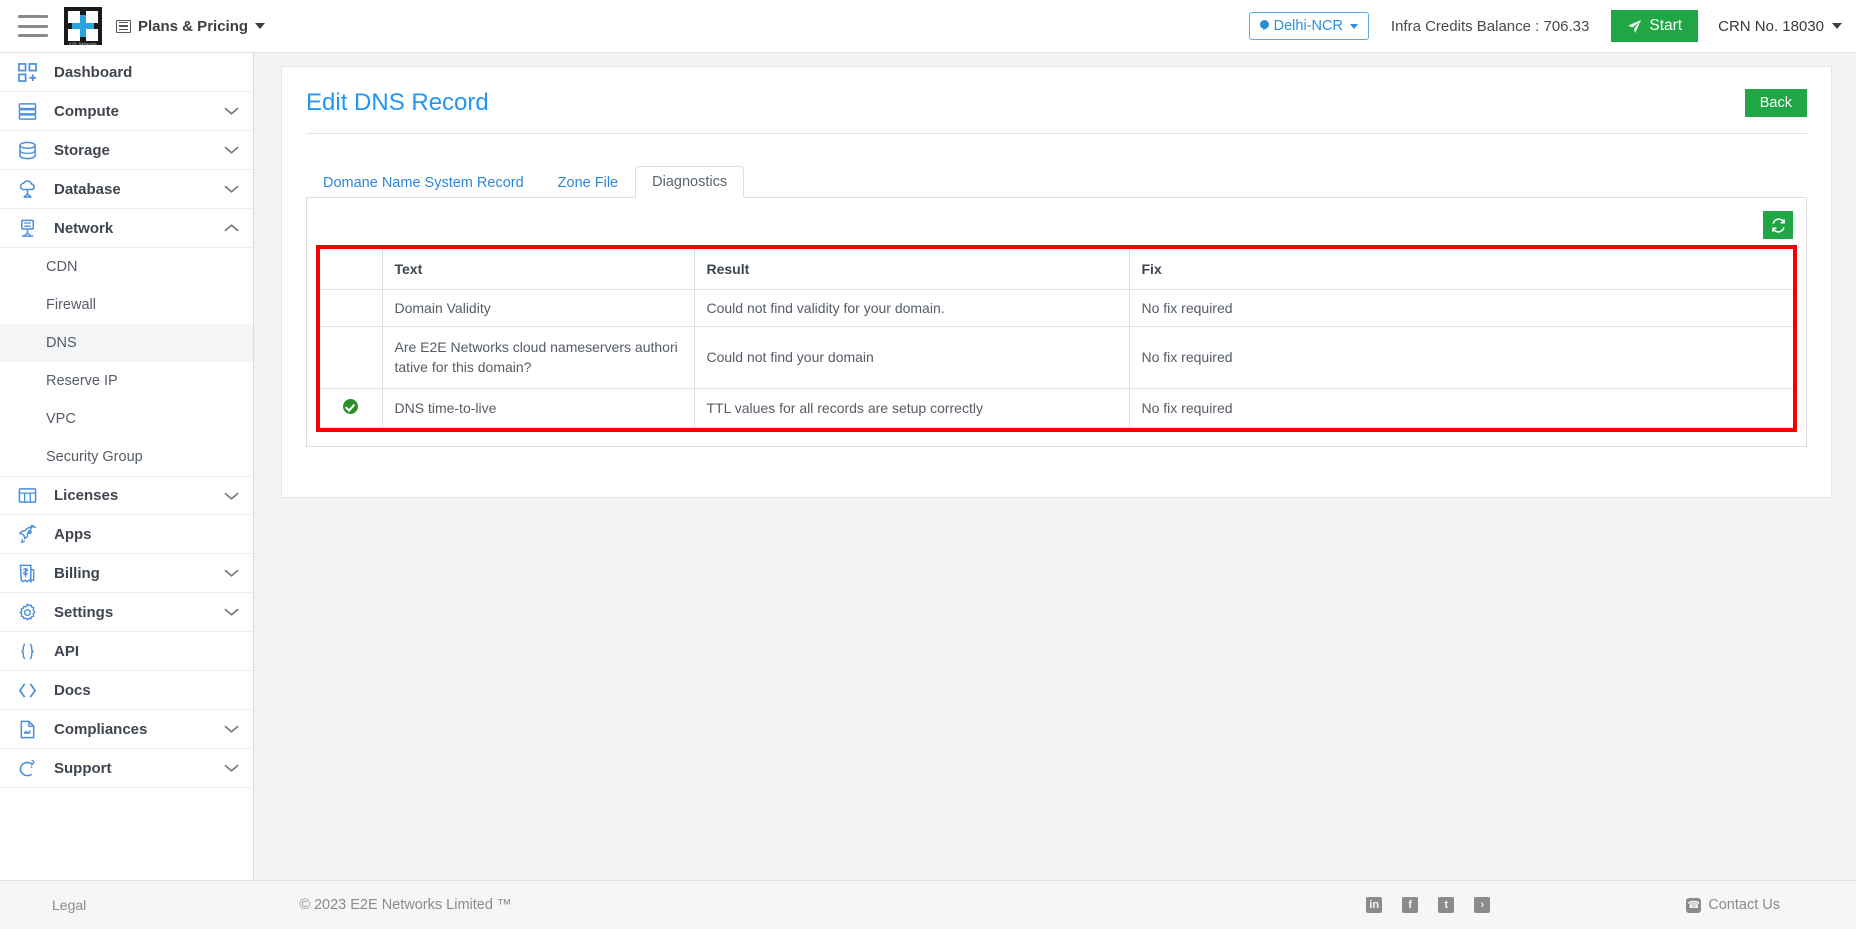 The image size is (1856, 929). What do you see at coordinates (126, 573) in the screenshot?
I see `sidebar-item-billing: Billing` at bounding box center [126, 573].